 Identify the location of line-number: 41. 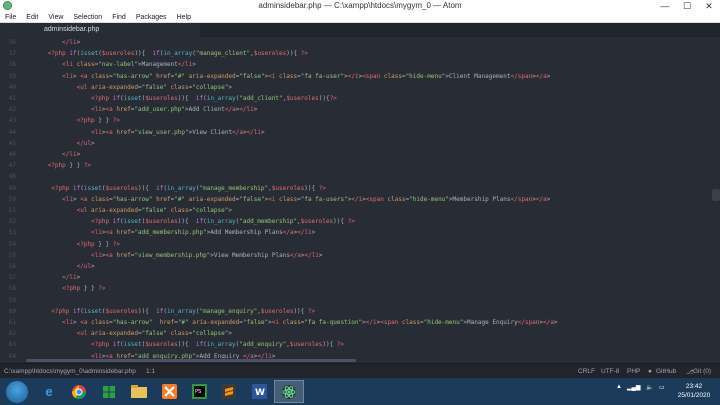
(12, 98).